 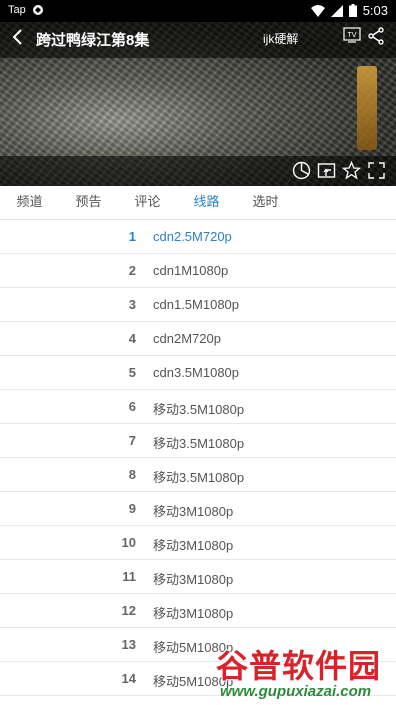 What do you see at coordinates (336, 10) in the screenshot?
I see `signal-icon` at bounding box center [336, 10].